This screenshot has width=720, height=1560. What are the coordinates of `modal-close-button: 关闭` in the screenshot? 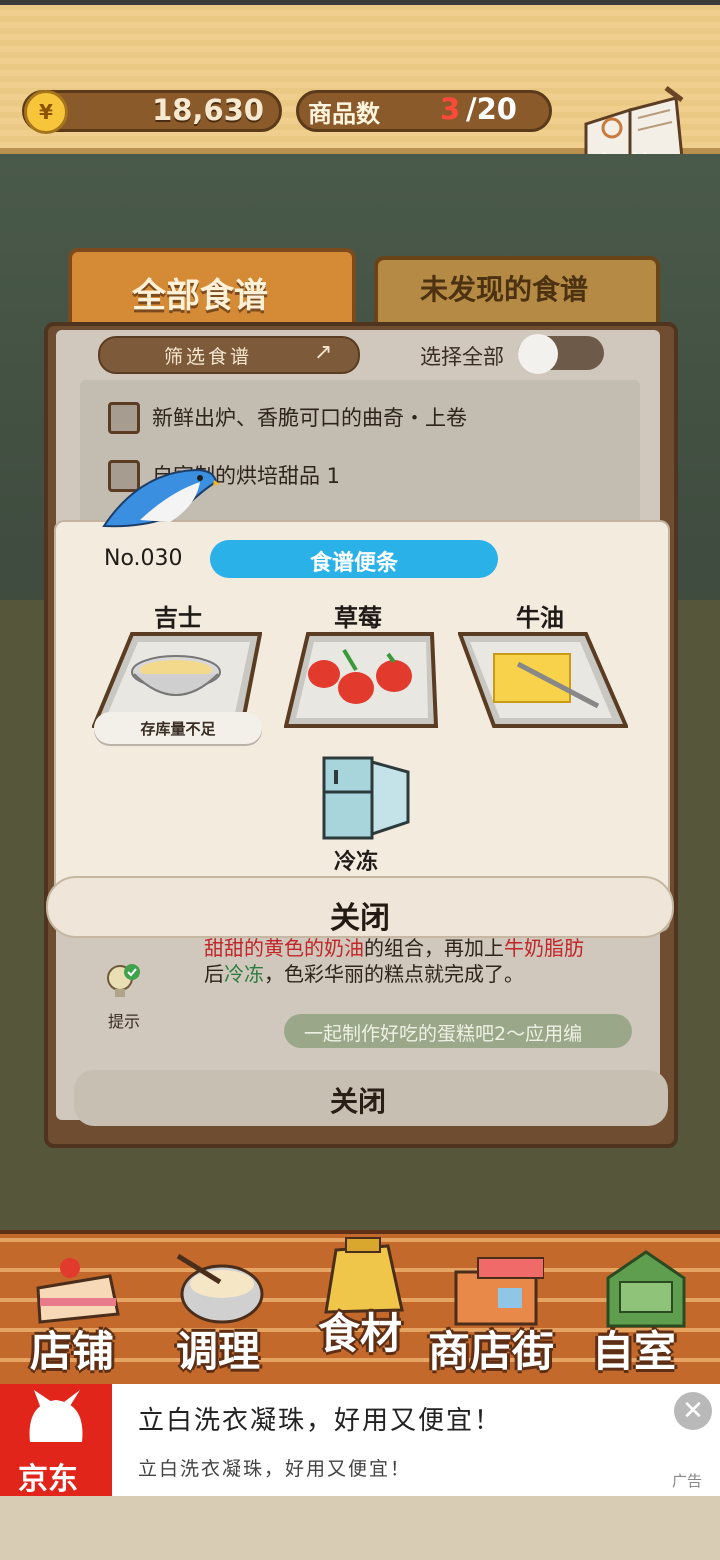 It's located at (360, 915).